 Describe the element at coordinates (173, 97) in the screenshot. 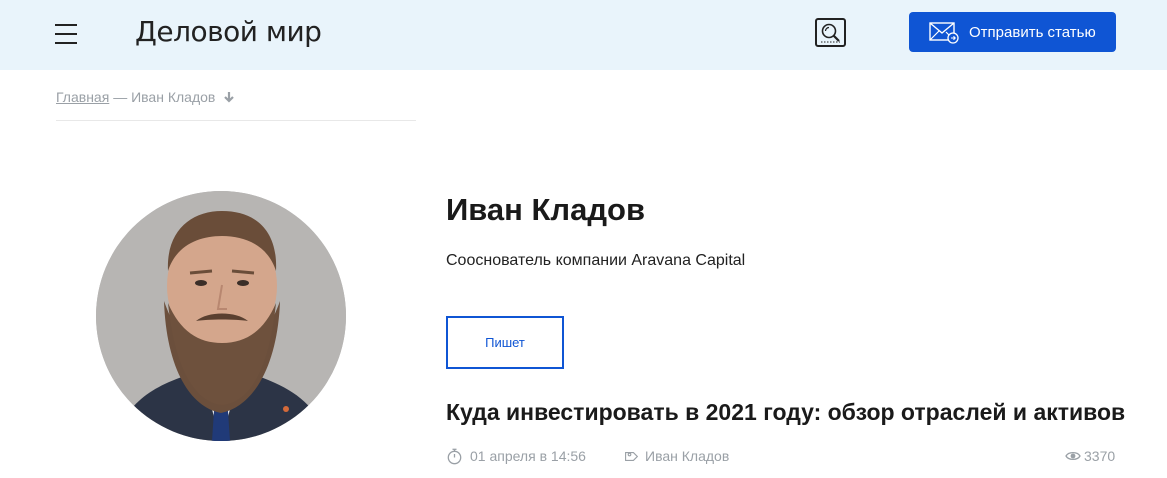

I see `breadcrumb-current: Иван Кладов` at that location.